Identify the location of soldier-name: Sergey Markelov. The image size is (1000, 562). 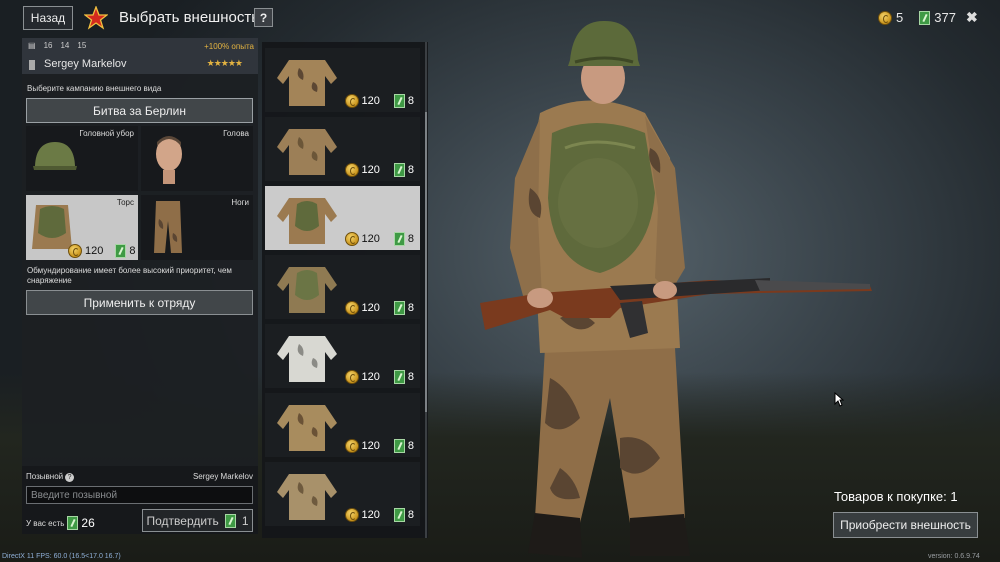
(85, 64).